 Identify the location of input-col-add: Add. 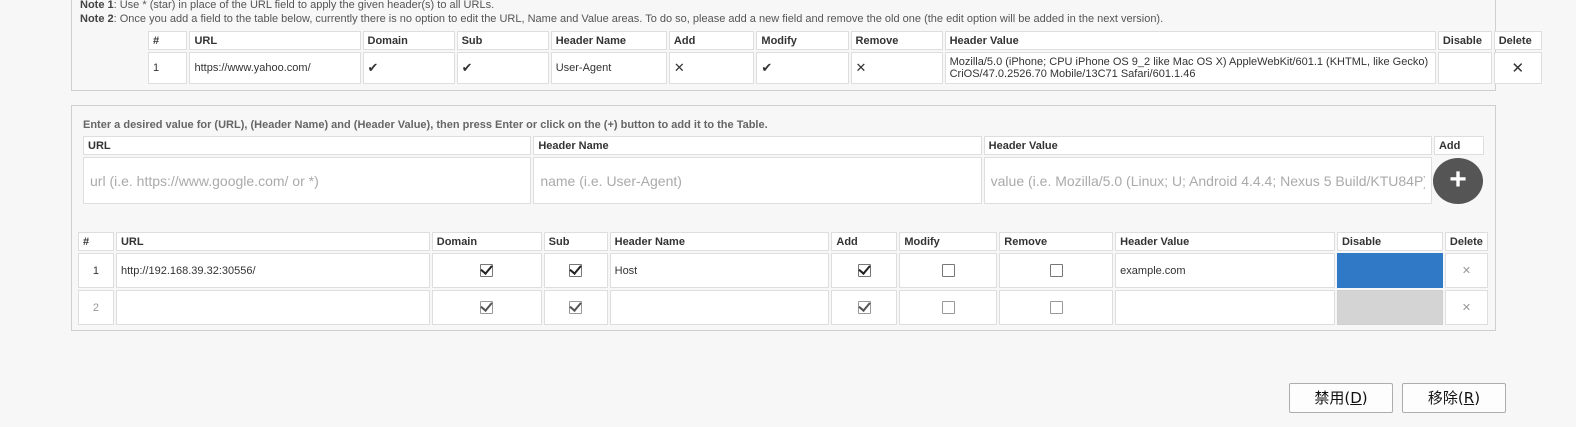
(1458, 145).